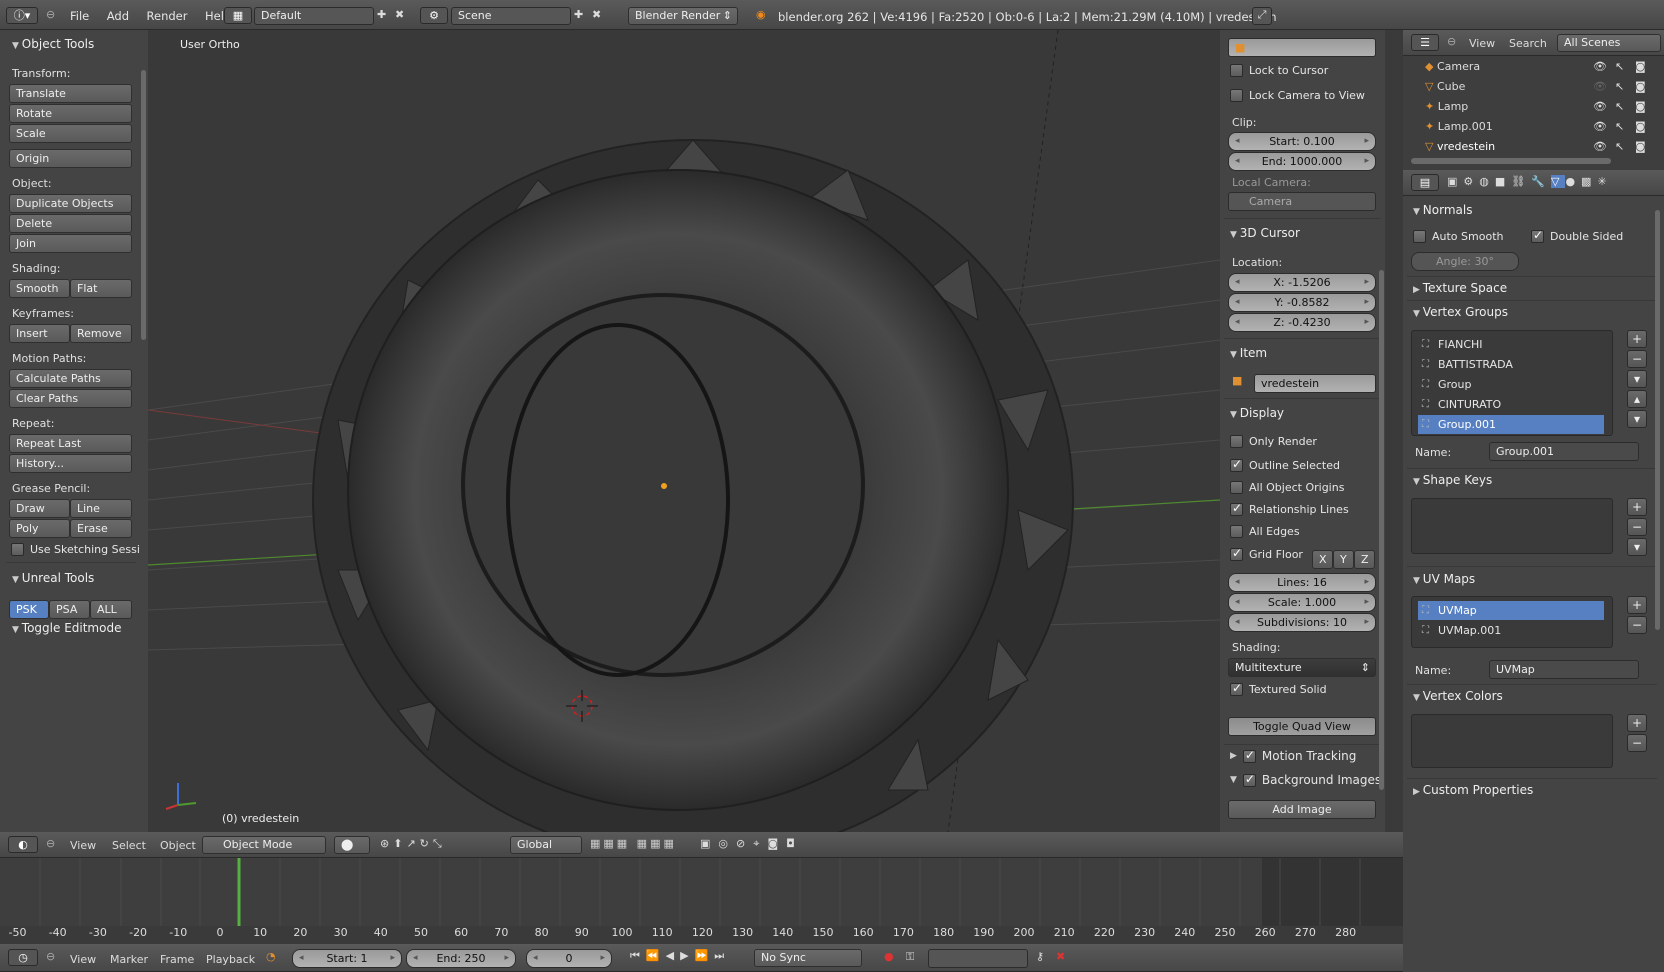  Describe the element at coordinates (705, 955) in the screenshot. I see `next-keyframe-icon: ⏩` at that location.